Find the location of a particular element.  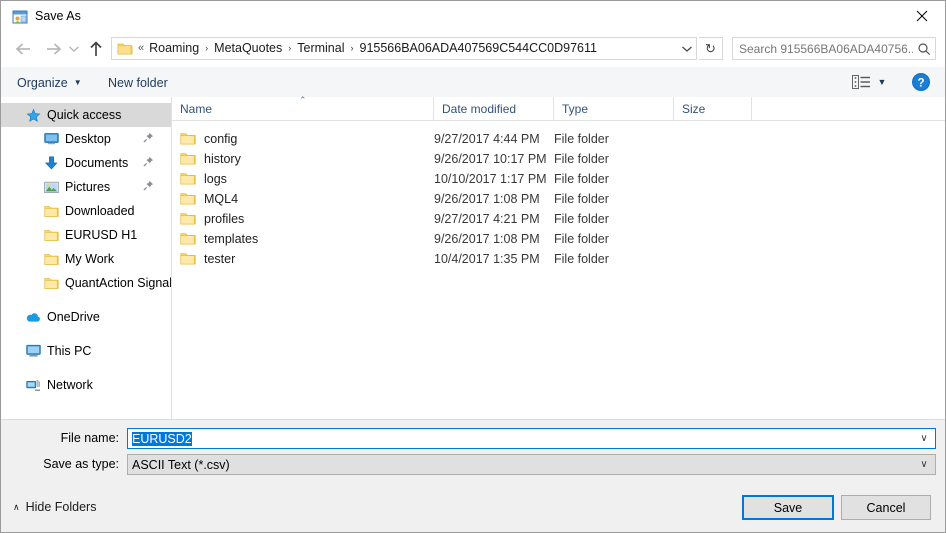

file-name-cell: tester is located at coordinates (207, 259).